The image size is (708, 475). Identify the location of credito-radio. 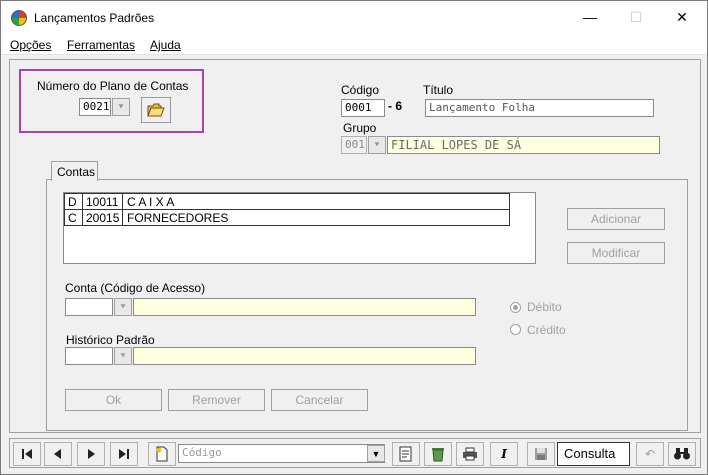
(515, 329).